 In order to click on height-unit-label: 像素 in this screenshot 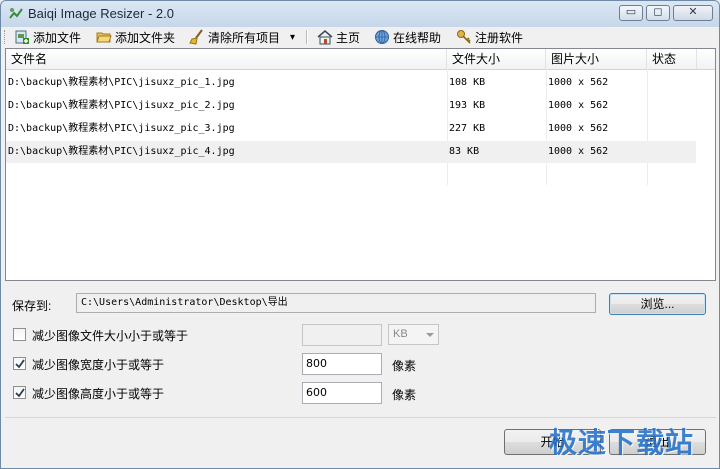, I will do `click(404, 395)`.